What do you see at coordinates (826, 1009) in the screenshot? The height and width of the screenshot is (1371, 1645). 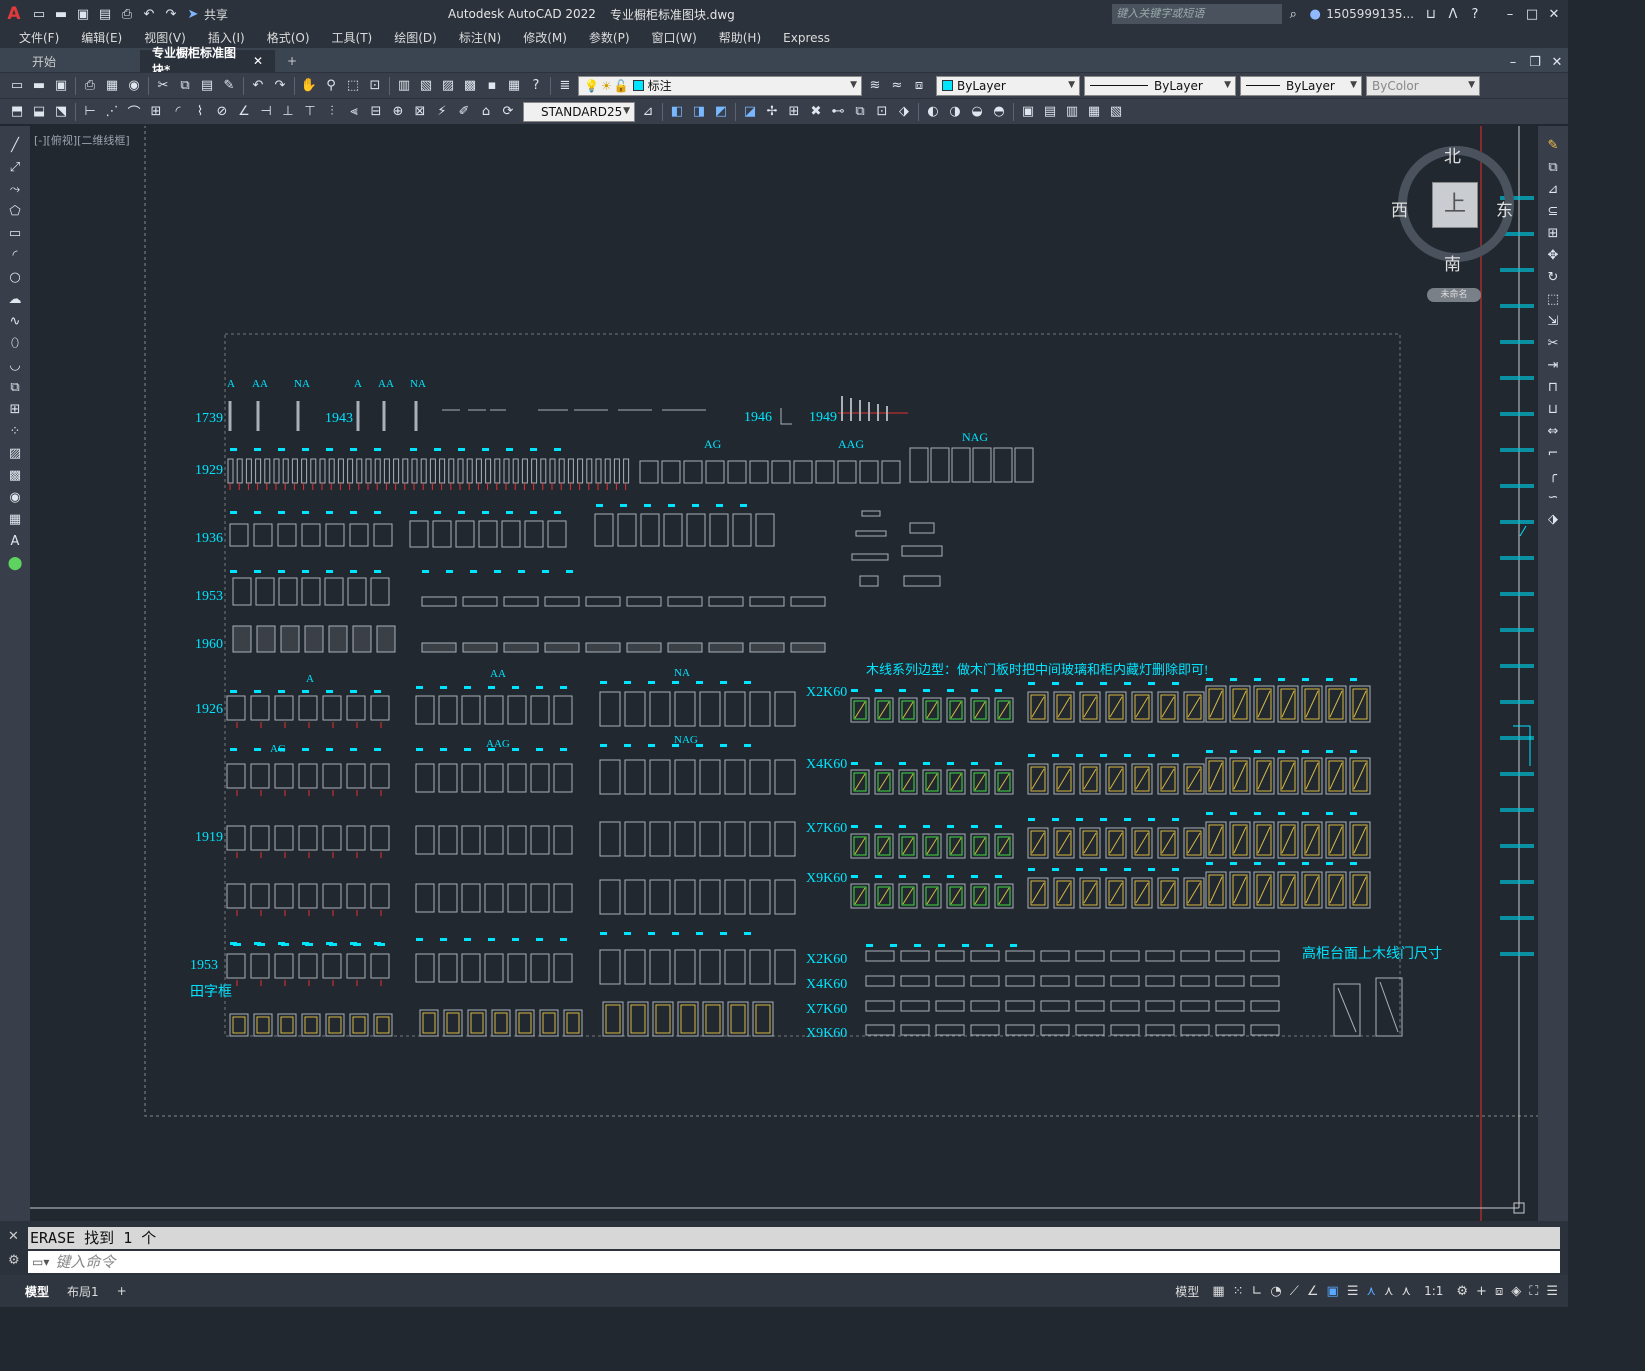 I see `x-series-label: X7K60` at bounding box center [826, 1009].